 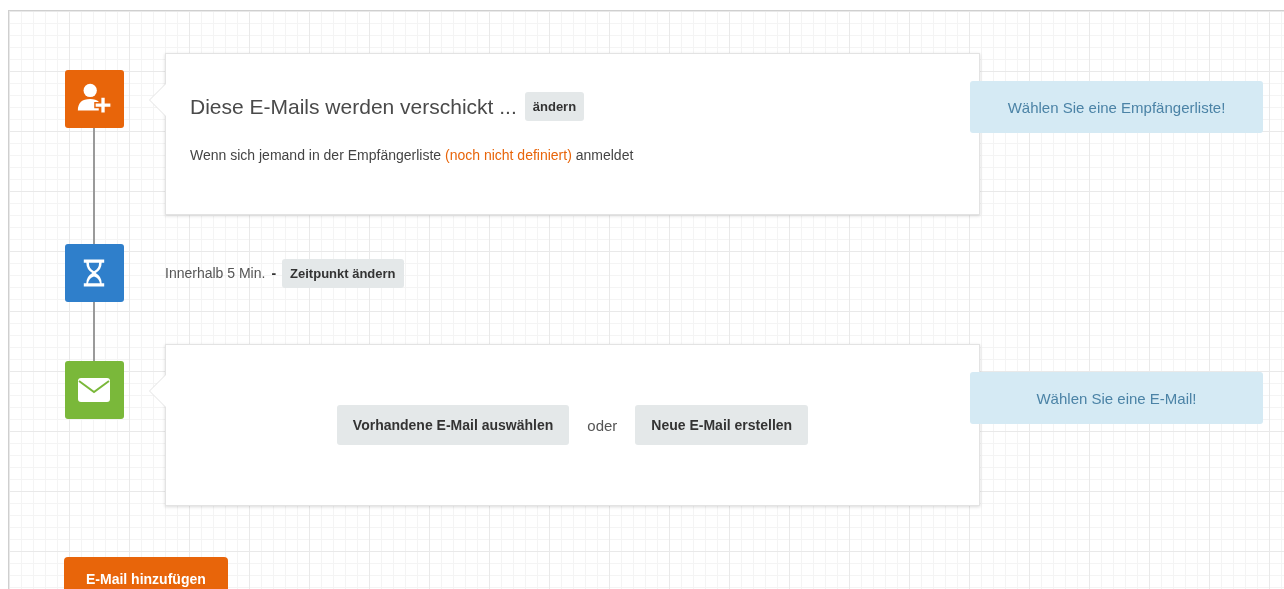 I want to click on step-description: Wenn sich jemand in der Empfängerliste (noch nicht definiert) anmeldet, so click(x=412, y=155).